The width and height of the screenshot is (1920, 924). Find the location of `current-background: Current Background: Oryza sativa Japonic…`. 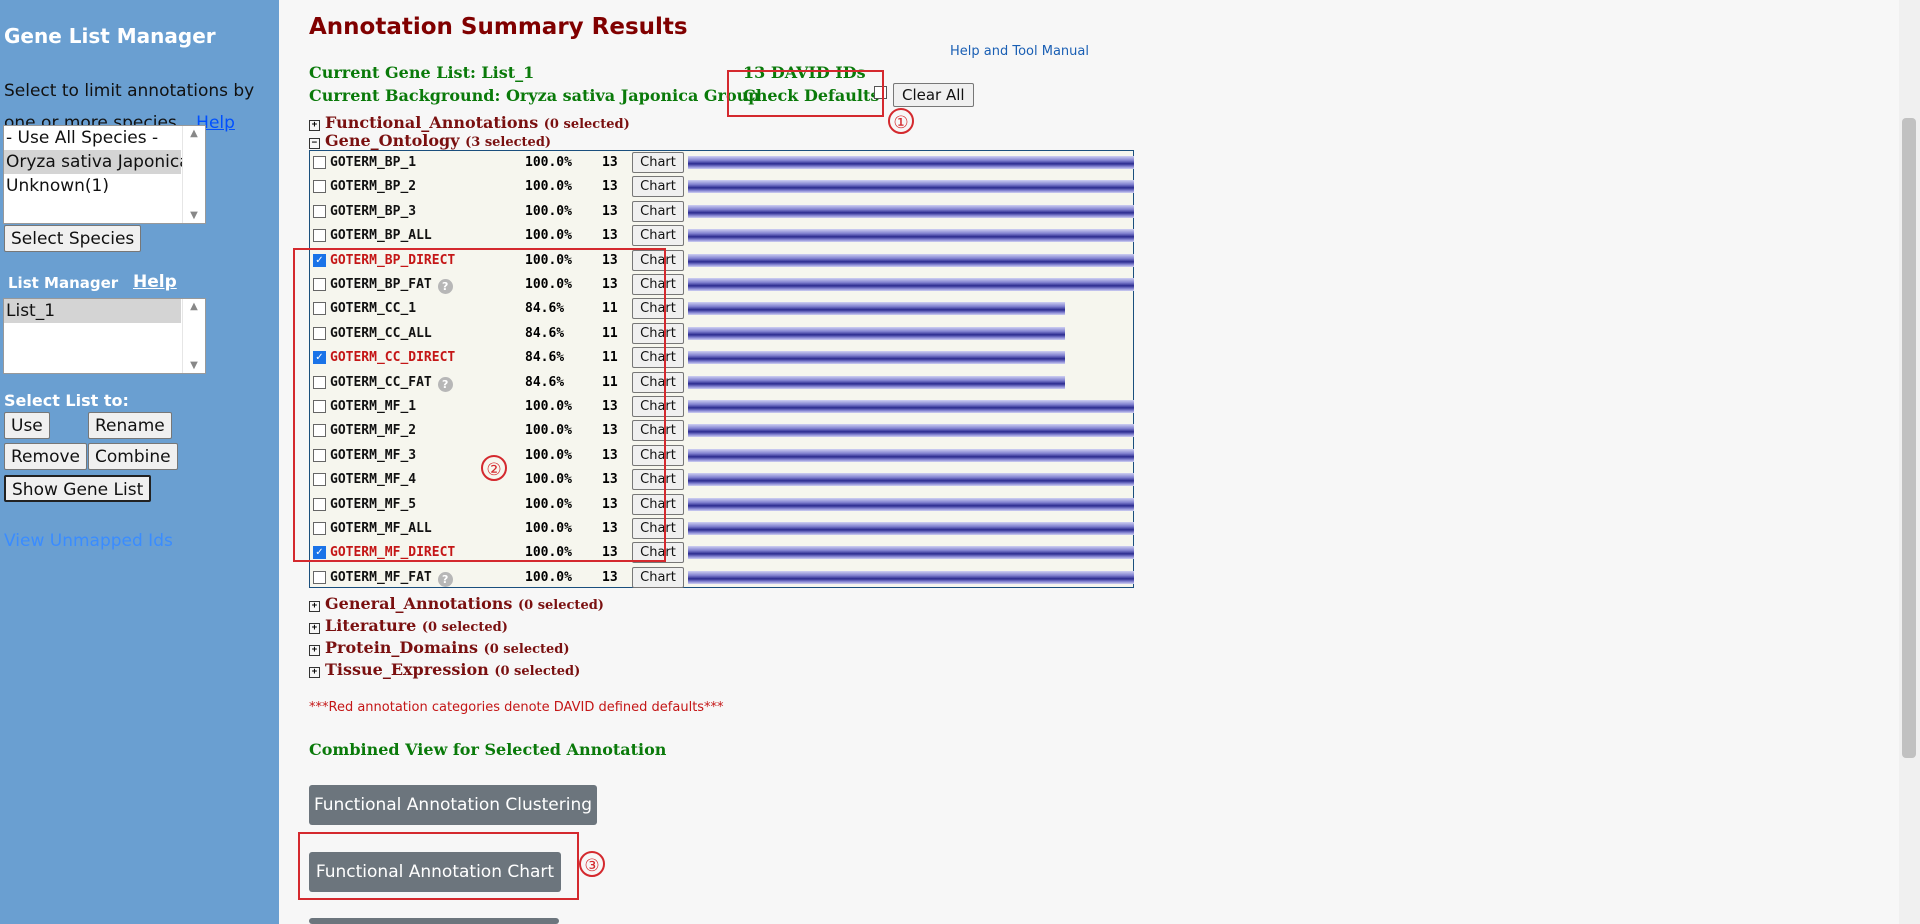

current-background: Current Background: Oryza sativa Japonic… is located at coordinates (534, 95).